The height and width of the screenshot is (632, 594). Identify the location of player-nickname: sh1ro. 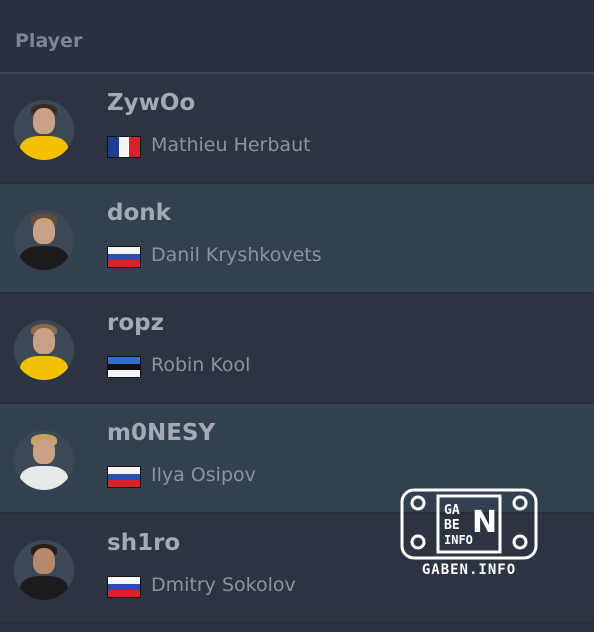
(143, 543).